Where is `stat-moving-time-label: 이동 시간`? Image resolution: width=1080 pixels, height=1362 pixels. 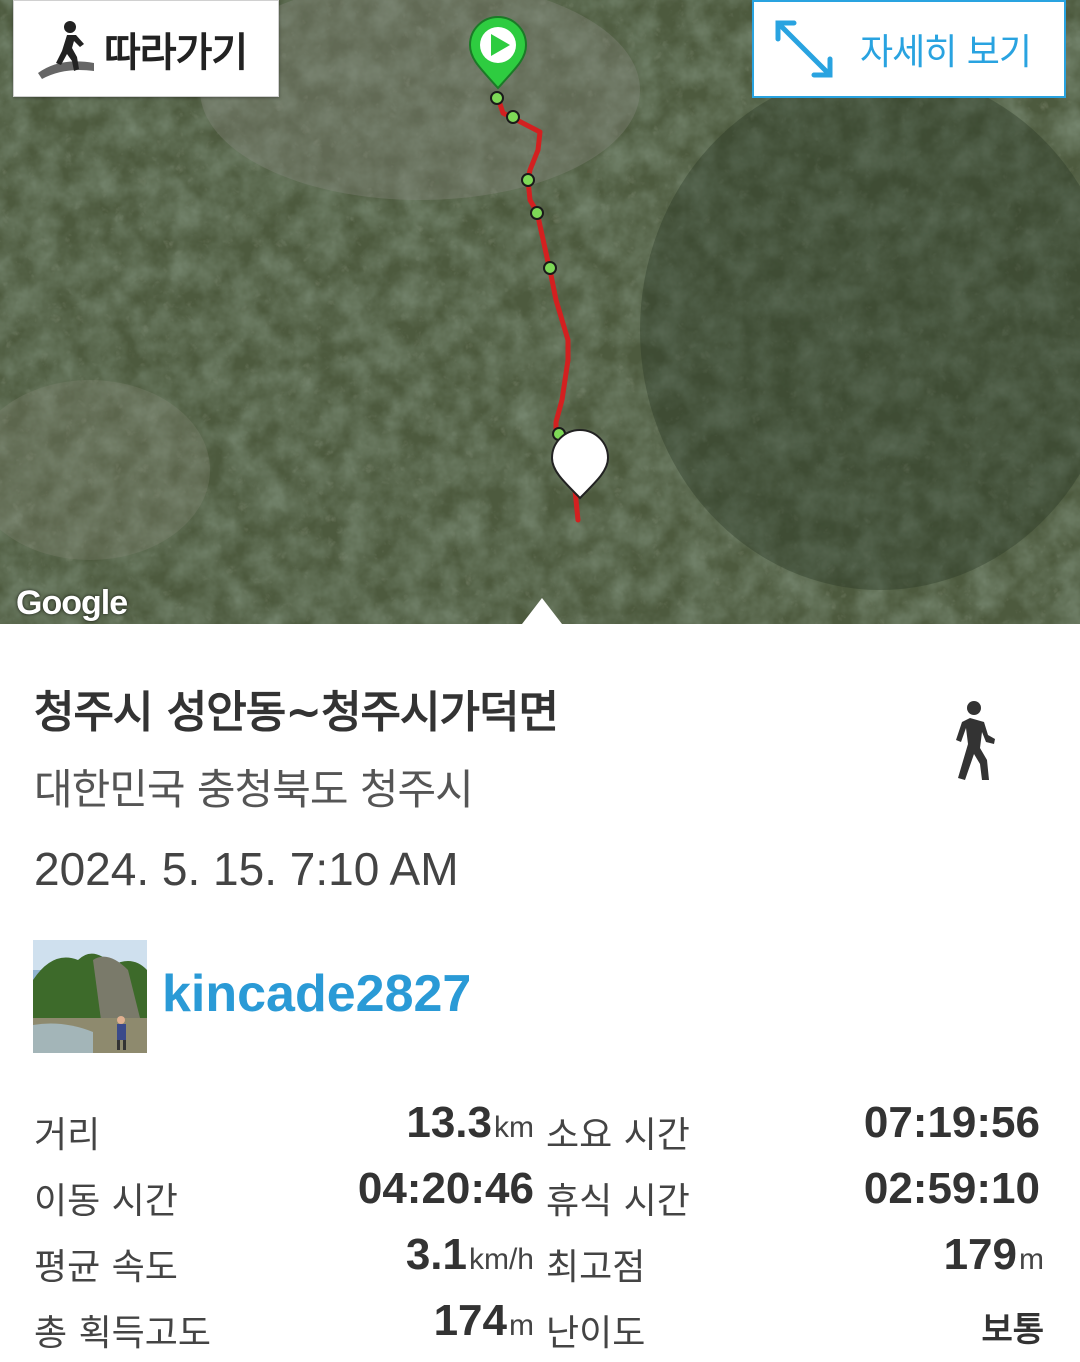
stat-moving-time-label: 이동 시간 is located at coordinates (106, 1201).